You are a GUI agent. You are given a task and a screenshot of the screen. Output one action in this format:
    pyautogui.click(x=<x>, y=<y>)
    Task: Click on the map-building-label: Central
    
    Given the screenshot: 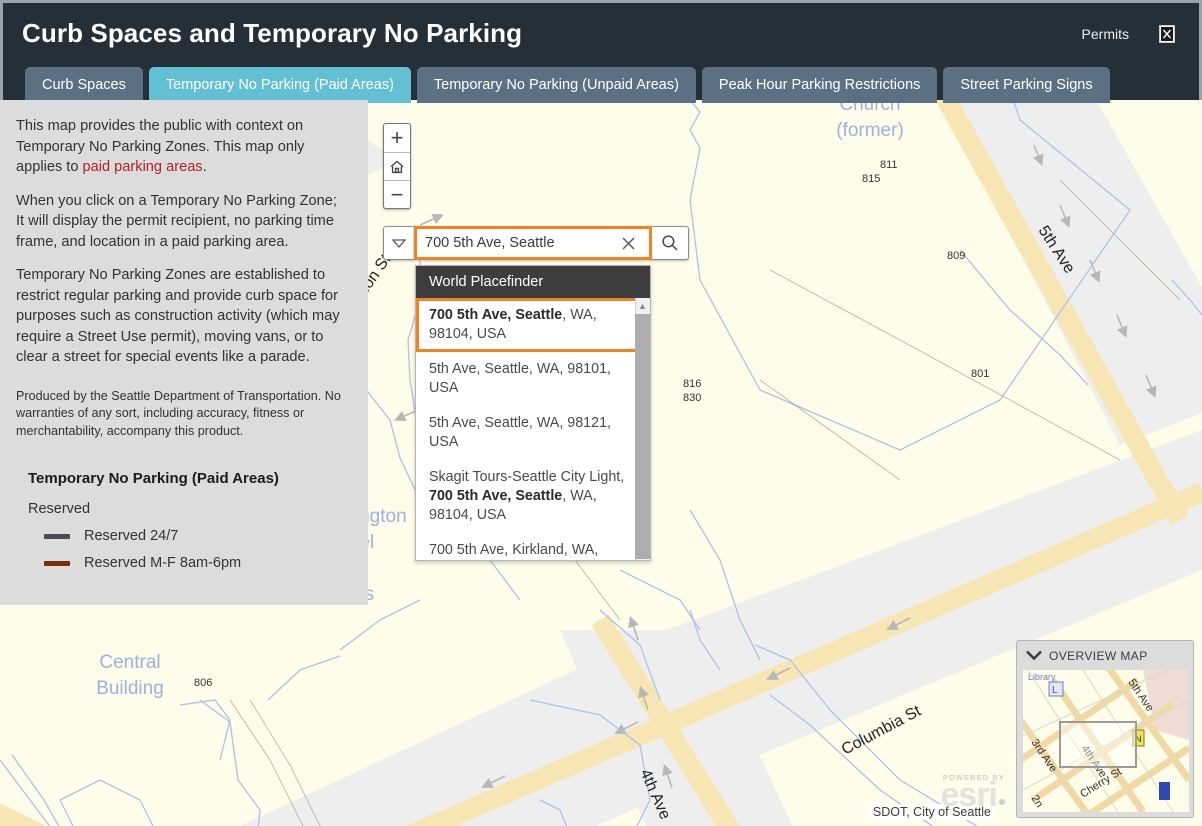 What is the action you would take?
    pyautogui.click(x=129, y=662)
    